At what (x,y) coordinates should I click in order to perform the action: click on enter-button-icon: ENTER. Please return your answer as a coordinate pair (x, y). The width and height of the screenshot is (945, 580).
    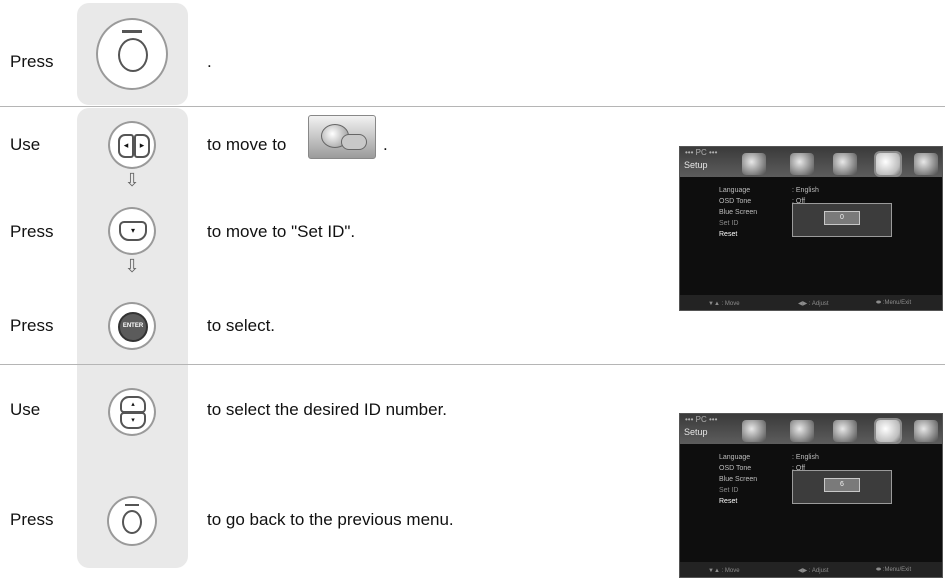
    Looking at the image, I should click on (133, 327).